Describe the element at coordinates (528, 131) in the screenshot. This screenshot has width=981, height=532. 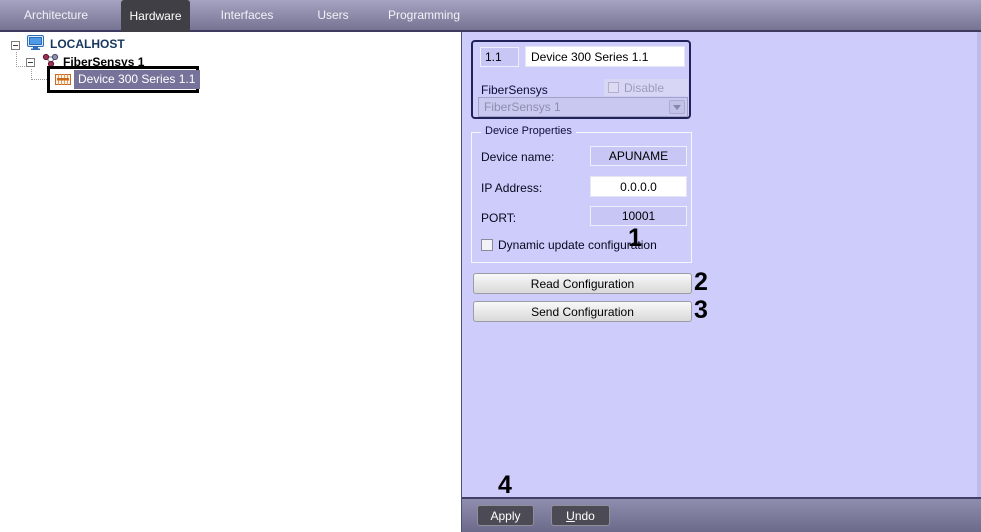
I see `group-title: Device Properties` at that location.